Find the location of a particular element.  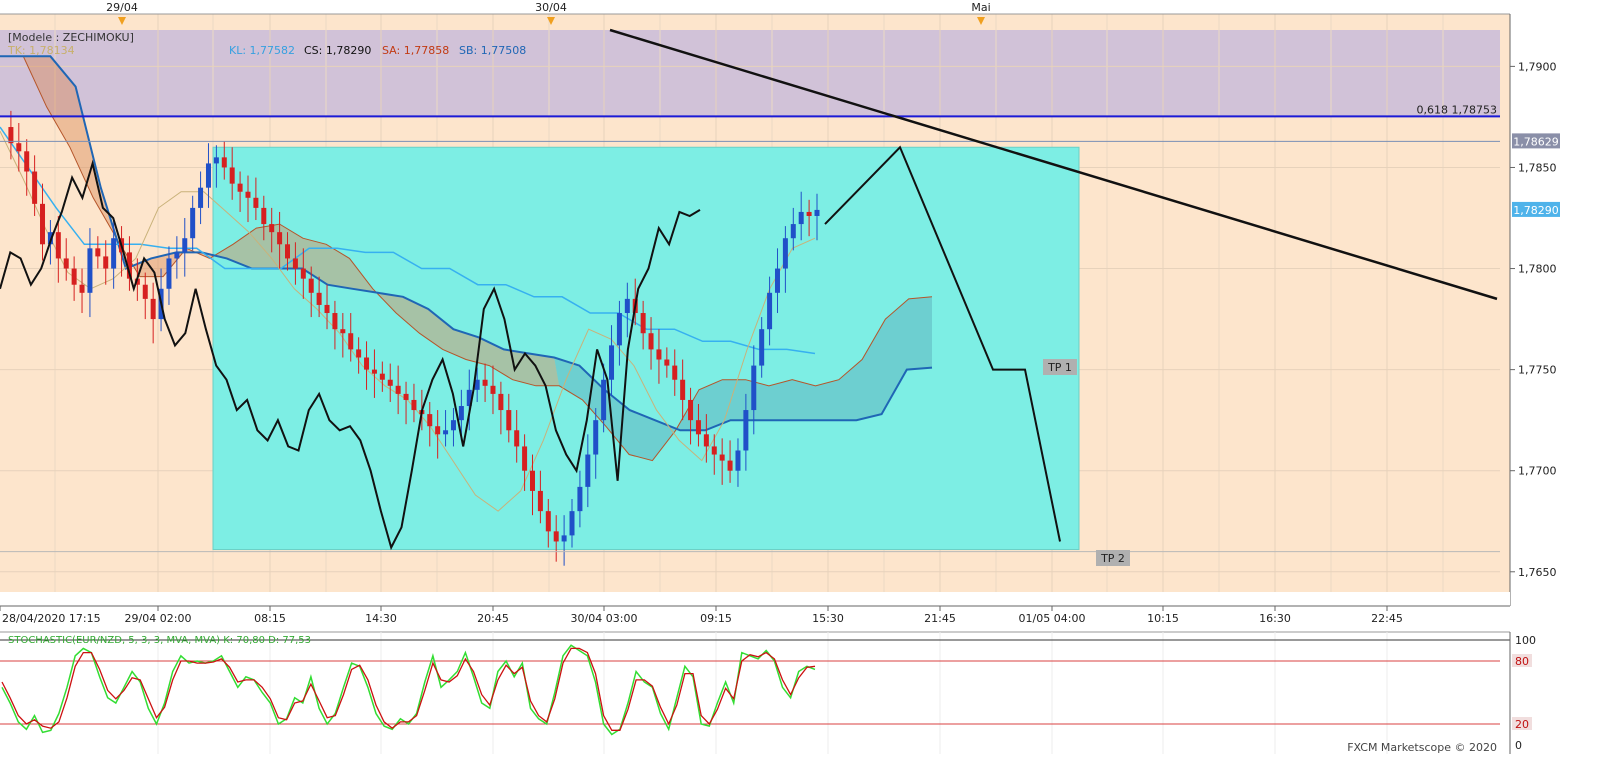

time-tick-label: 10:15 is located at coordinates (1163, 618).